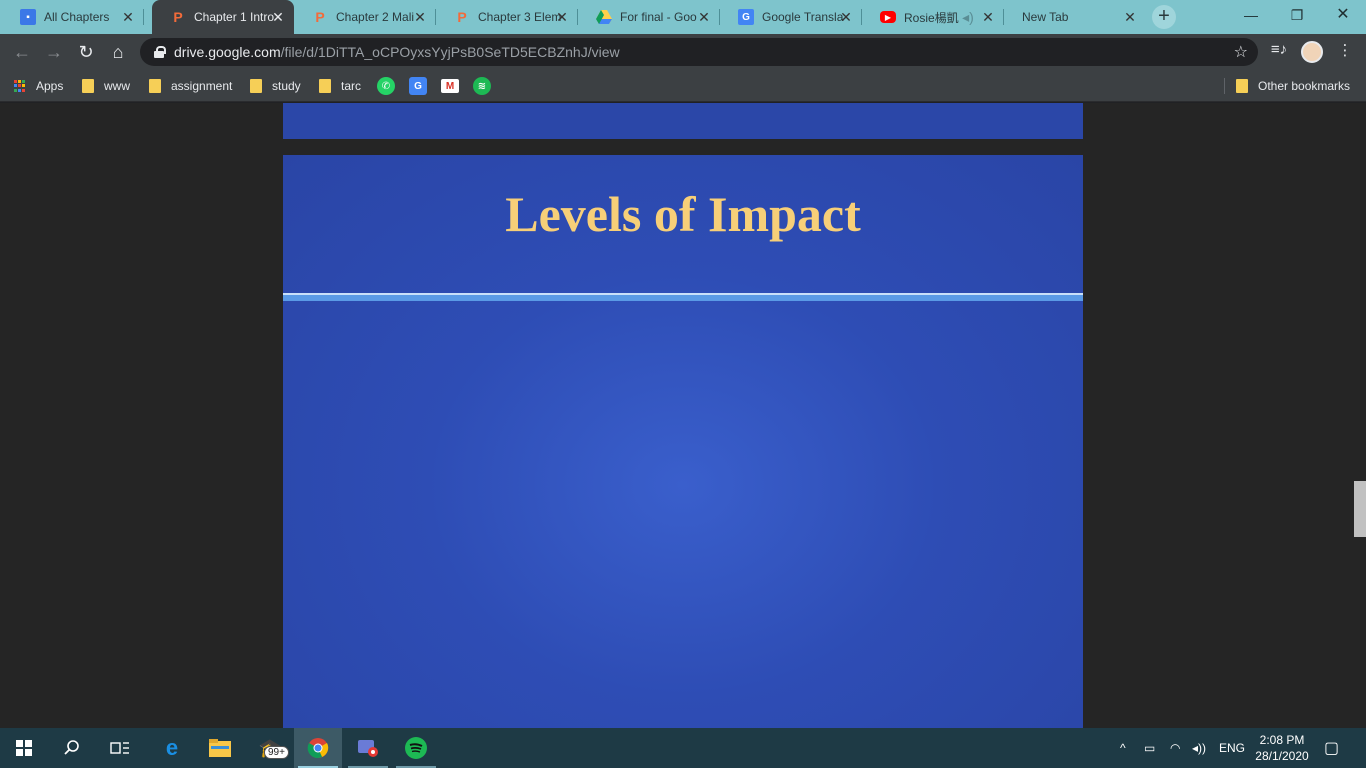 This screenshot has height=768, width=1366. Describe the element at coordinates (50, 86) in the screenshot. I see `bookmark-label: Apps` at that location.